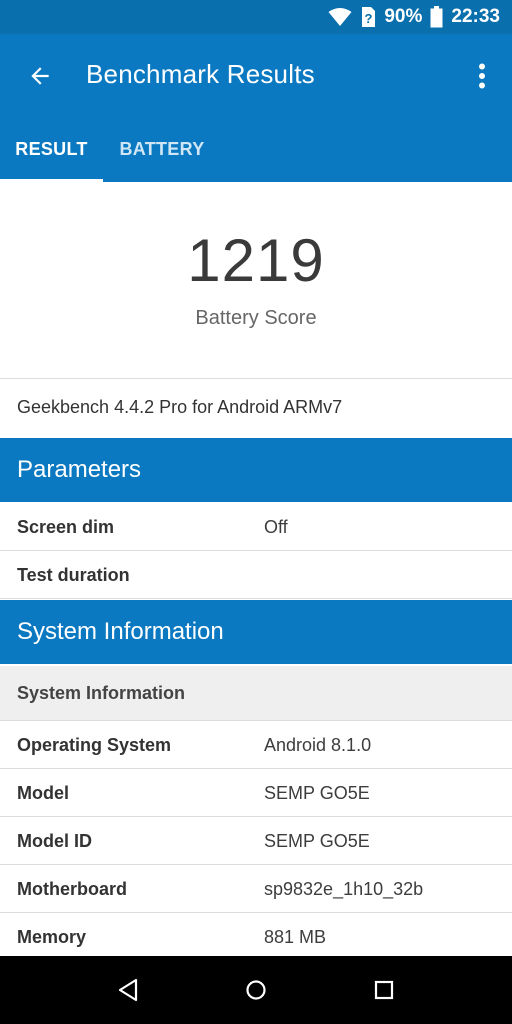 The image size is (512, 1024). Describe the element at coordinates (344, 889) in the screenshot. I see `row-value: sp9832e_1h10_32b` at that location.